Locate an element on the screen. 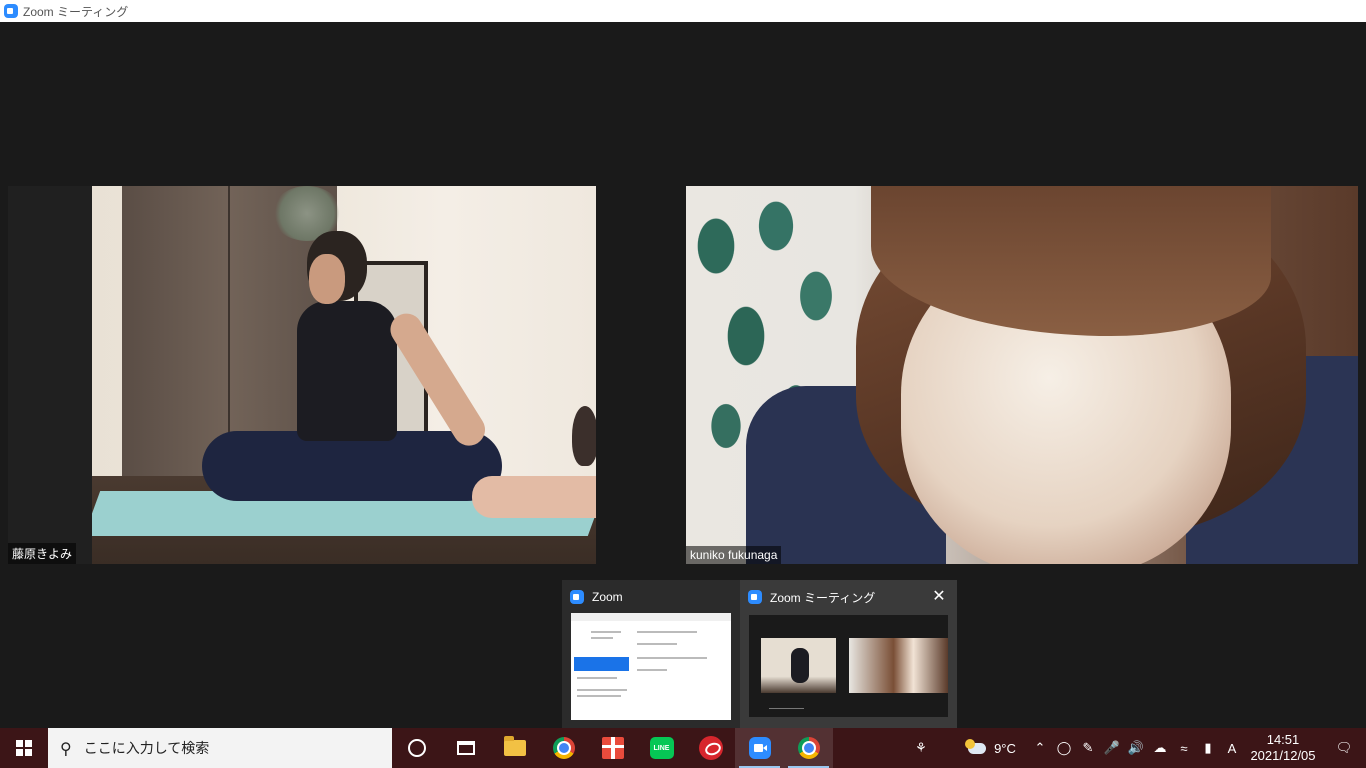 The image size is (1366, 768). start-button is located at coordinates (24, 748).